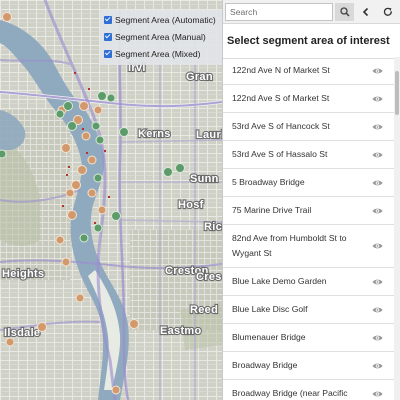 This screenshot has width=400, height=400. I want to click on scrollbar-thumb, so click(397, 93).